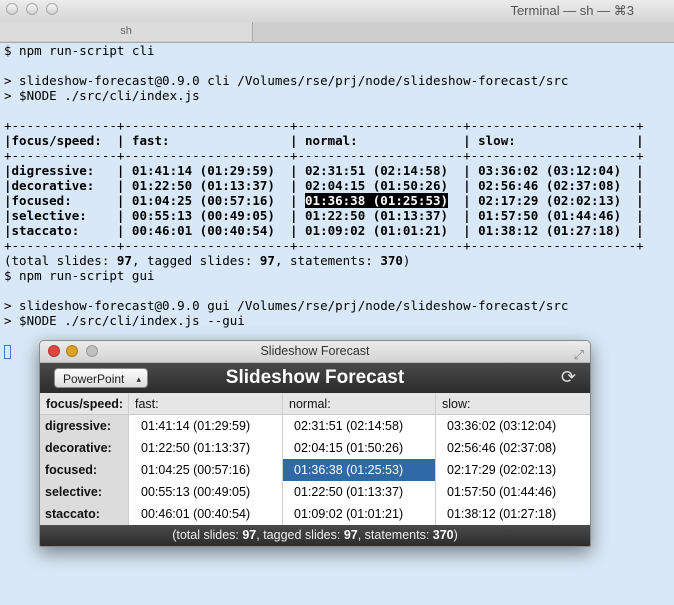 The height and width of the screenshot is (605, 674). Describe the element at coordinates (358, 470) in the screenshot. I see `selected-table-cell: 01:36:38 (01:25:53)` at that location.